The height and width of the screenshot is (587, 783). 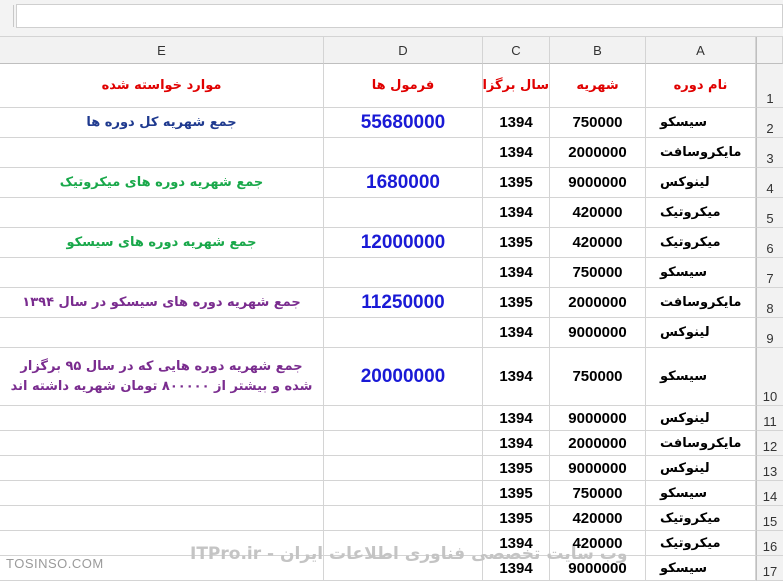 What do you see at coordinates (769, 303) in the screenshot?
I see `row-header: 8` at bounding box center [769, 303].